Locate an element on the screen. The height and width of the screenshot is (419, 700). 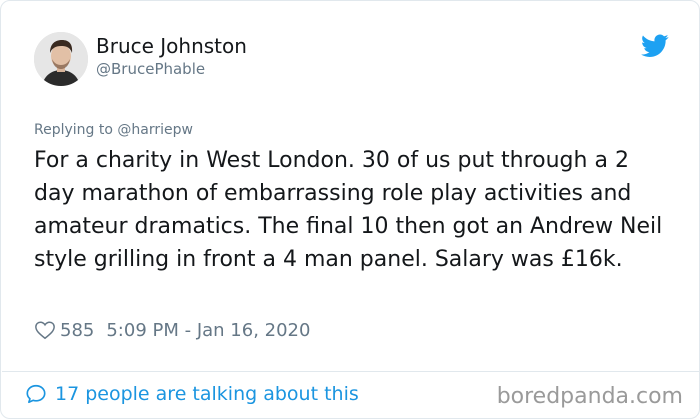
avatar-photo is located at coordinates (61, 59).